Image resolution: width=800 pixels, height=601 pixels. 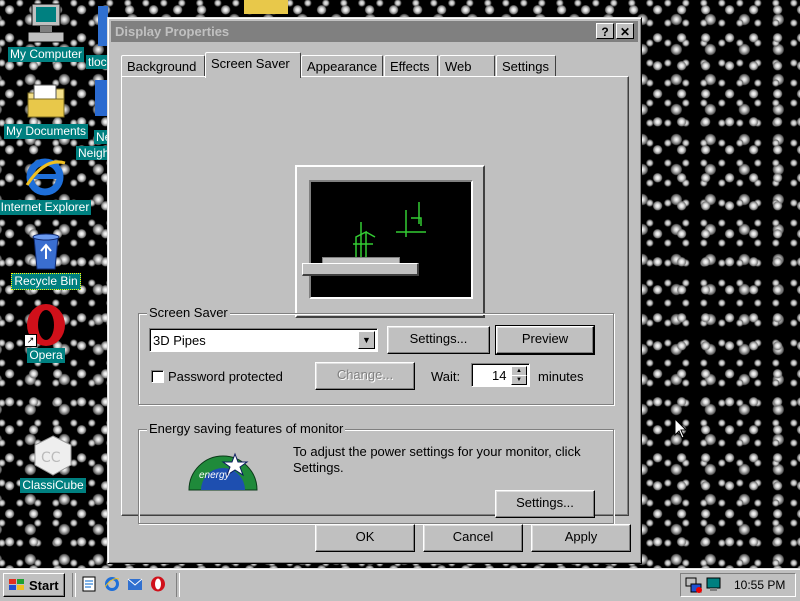 What do you see at coordinates (46, 207) in the screenshot?
I see `desktop-icon-label: Internet Explorer` at bounding box center [46, 207].